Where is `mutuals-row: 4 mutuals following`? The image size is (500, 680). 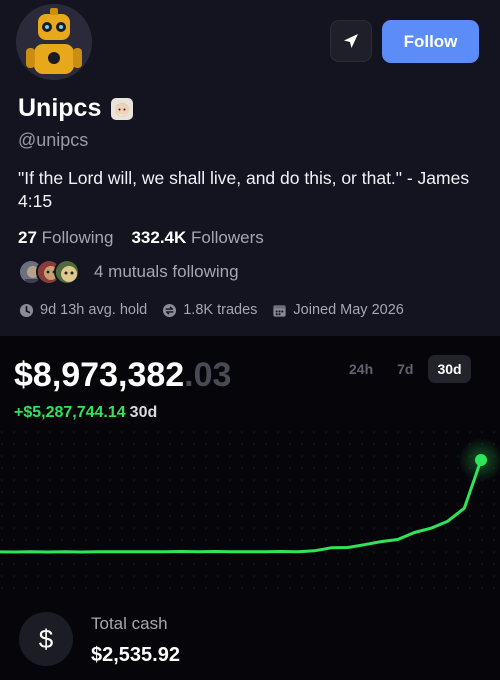 mutuals-row: 4 mutuals following is located at coordinates (128, 272).